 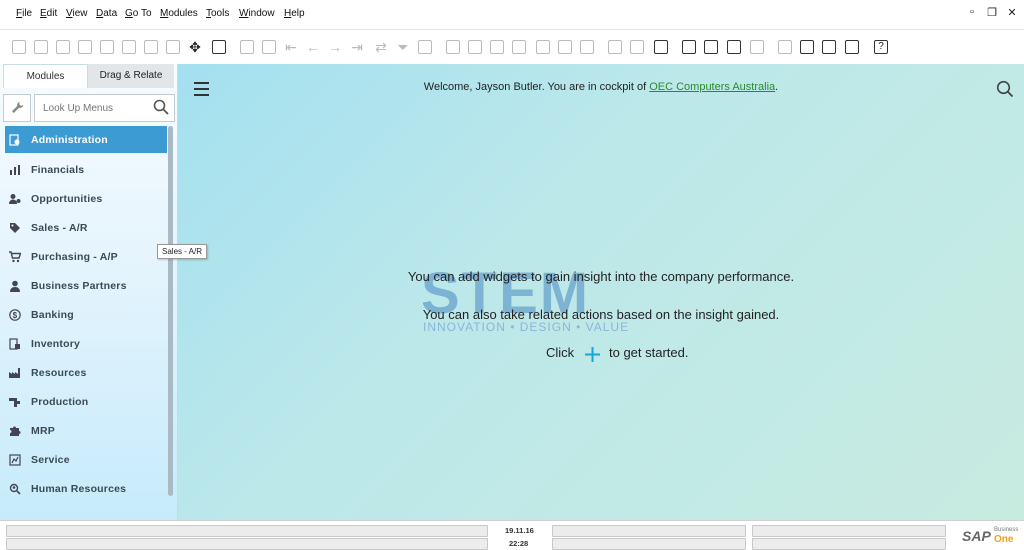 What do you see at coordinates (173, 47) in the screenshot?
I see `pdf-icon` at bounding box center [173, 47].